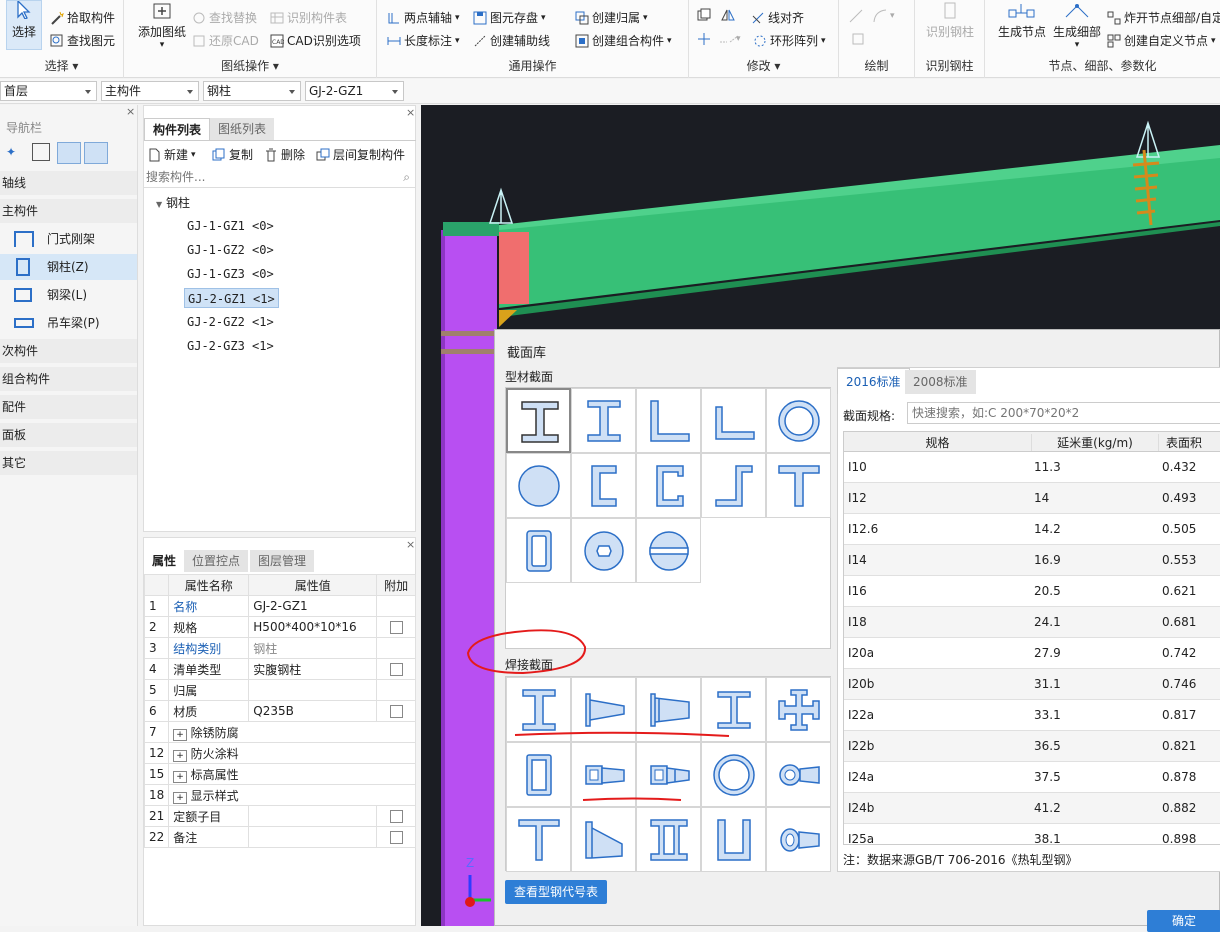 This screenshot has height=932, width=1220. What do you see at coordinates (252, 91) in the screenshot?
I see `subtype-select: 钢柱` at bounding box center [252, 91].